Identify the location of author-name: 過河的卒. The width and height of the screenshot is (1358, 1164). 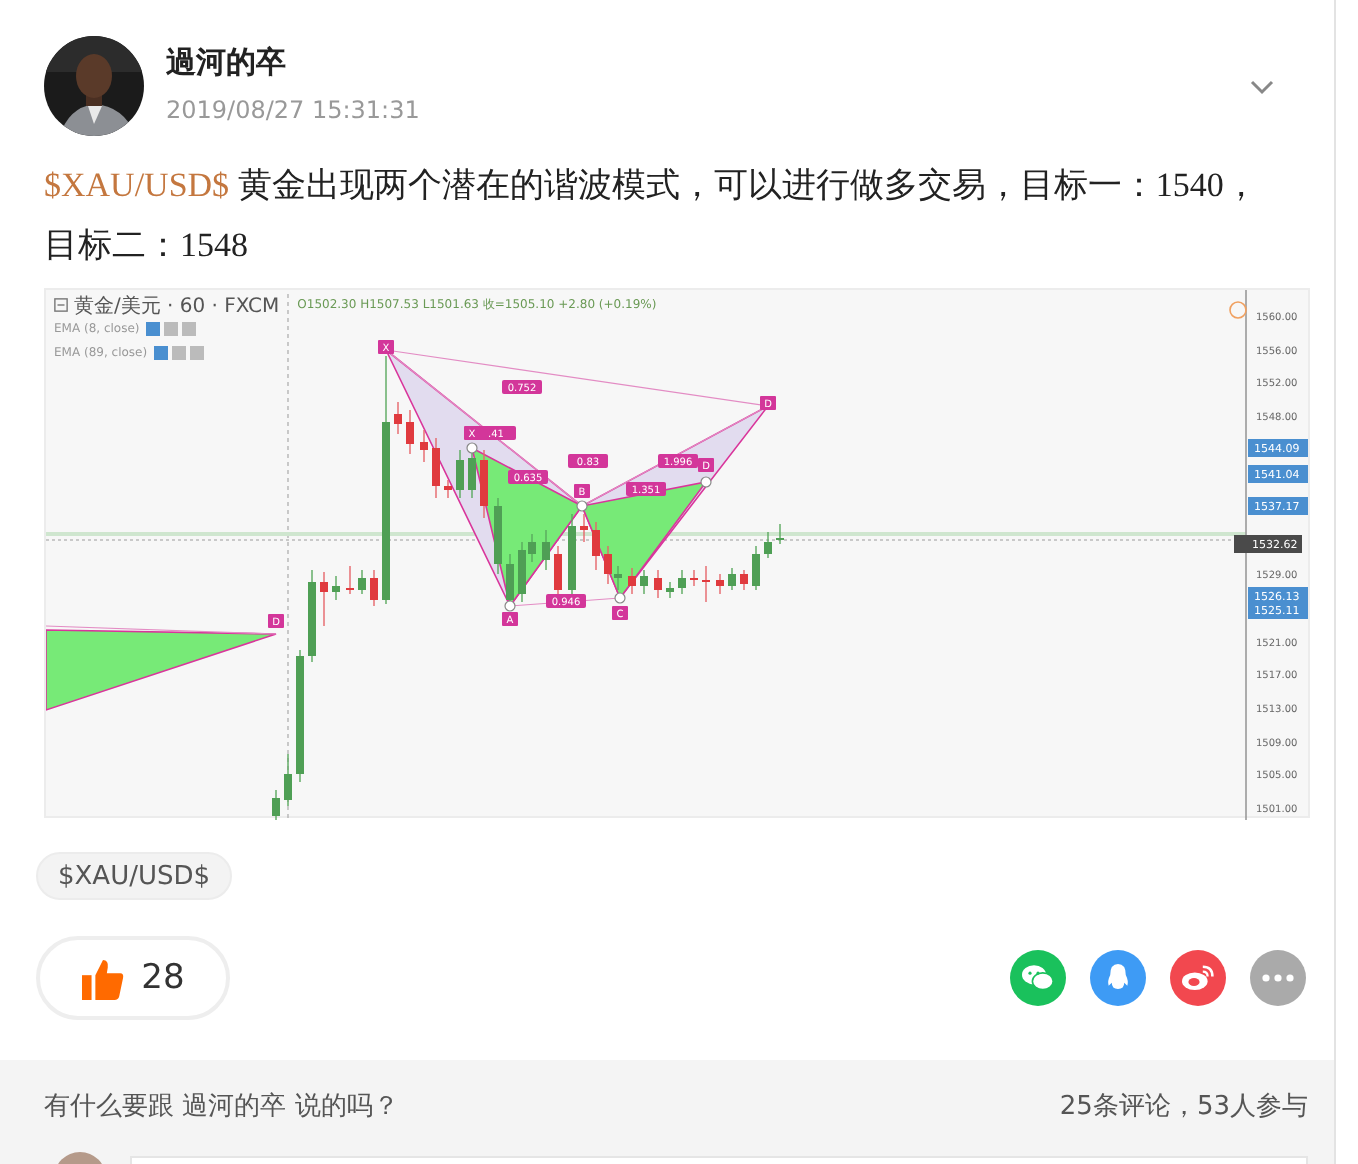
(293, 62).